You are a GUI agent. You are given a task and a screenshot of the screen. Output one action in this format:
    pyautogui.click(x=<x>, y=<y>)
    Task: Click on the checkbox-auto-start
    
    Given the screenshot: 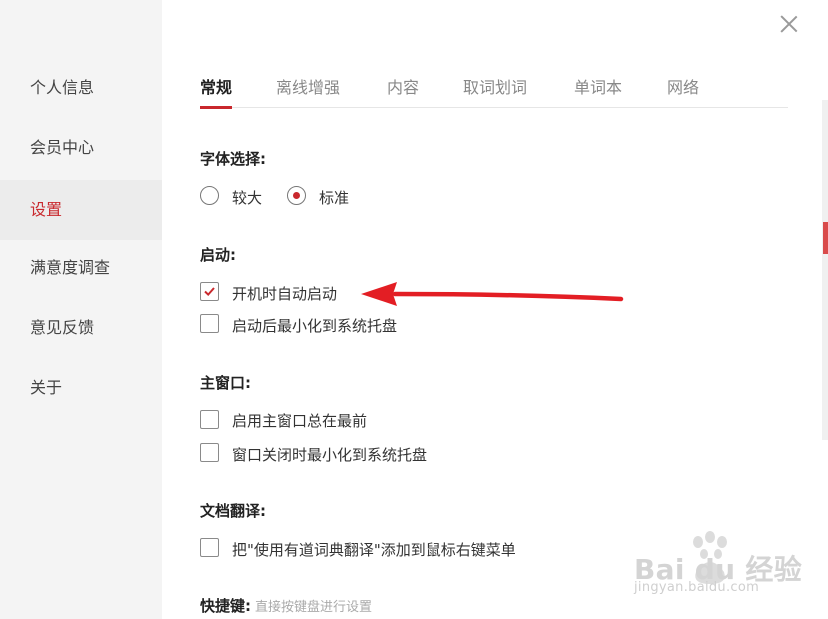 What is the action you would take?
    pyautogui.click(x=209, y=291)
    